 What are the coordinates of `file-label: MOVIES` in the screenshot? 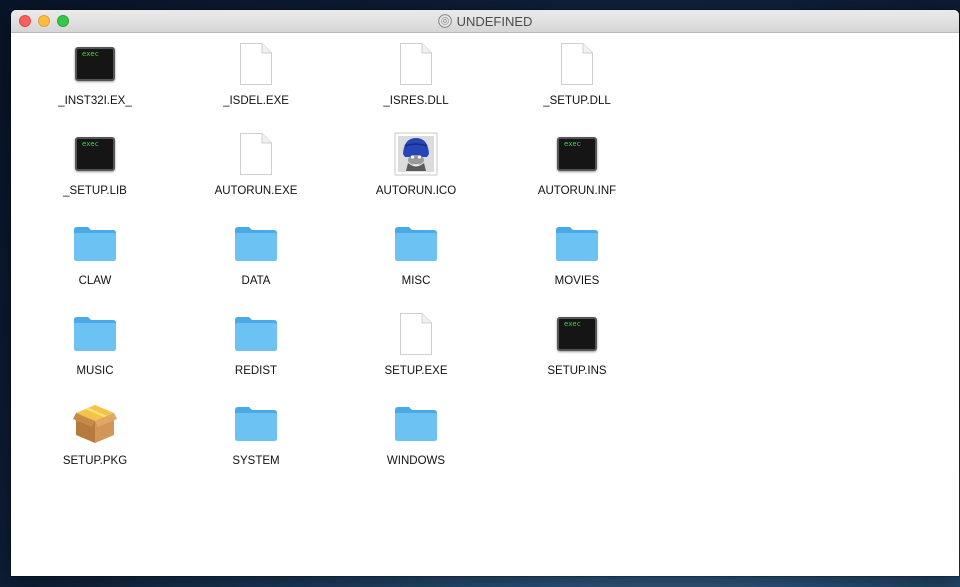 It's located at (577, 281).